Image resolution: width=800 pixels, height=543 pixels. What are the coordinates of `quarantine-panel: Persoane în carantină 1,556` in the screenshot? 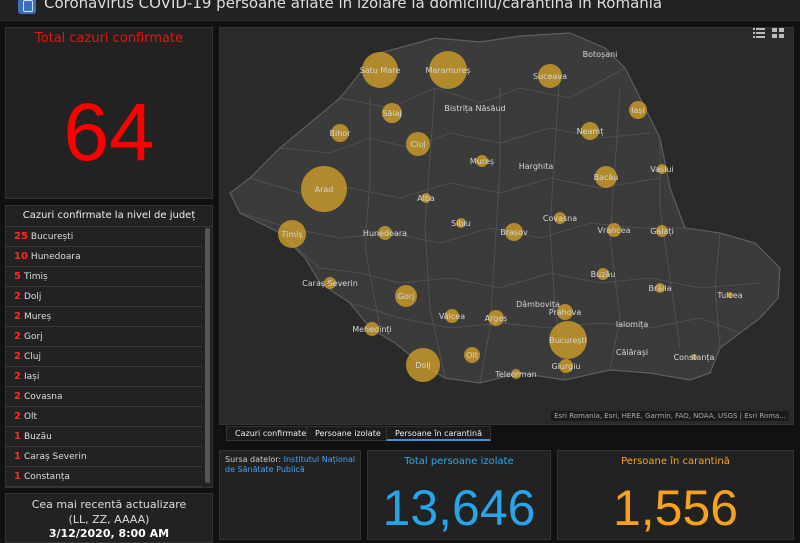 It's located at (675, 495).